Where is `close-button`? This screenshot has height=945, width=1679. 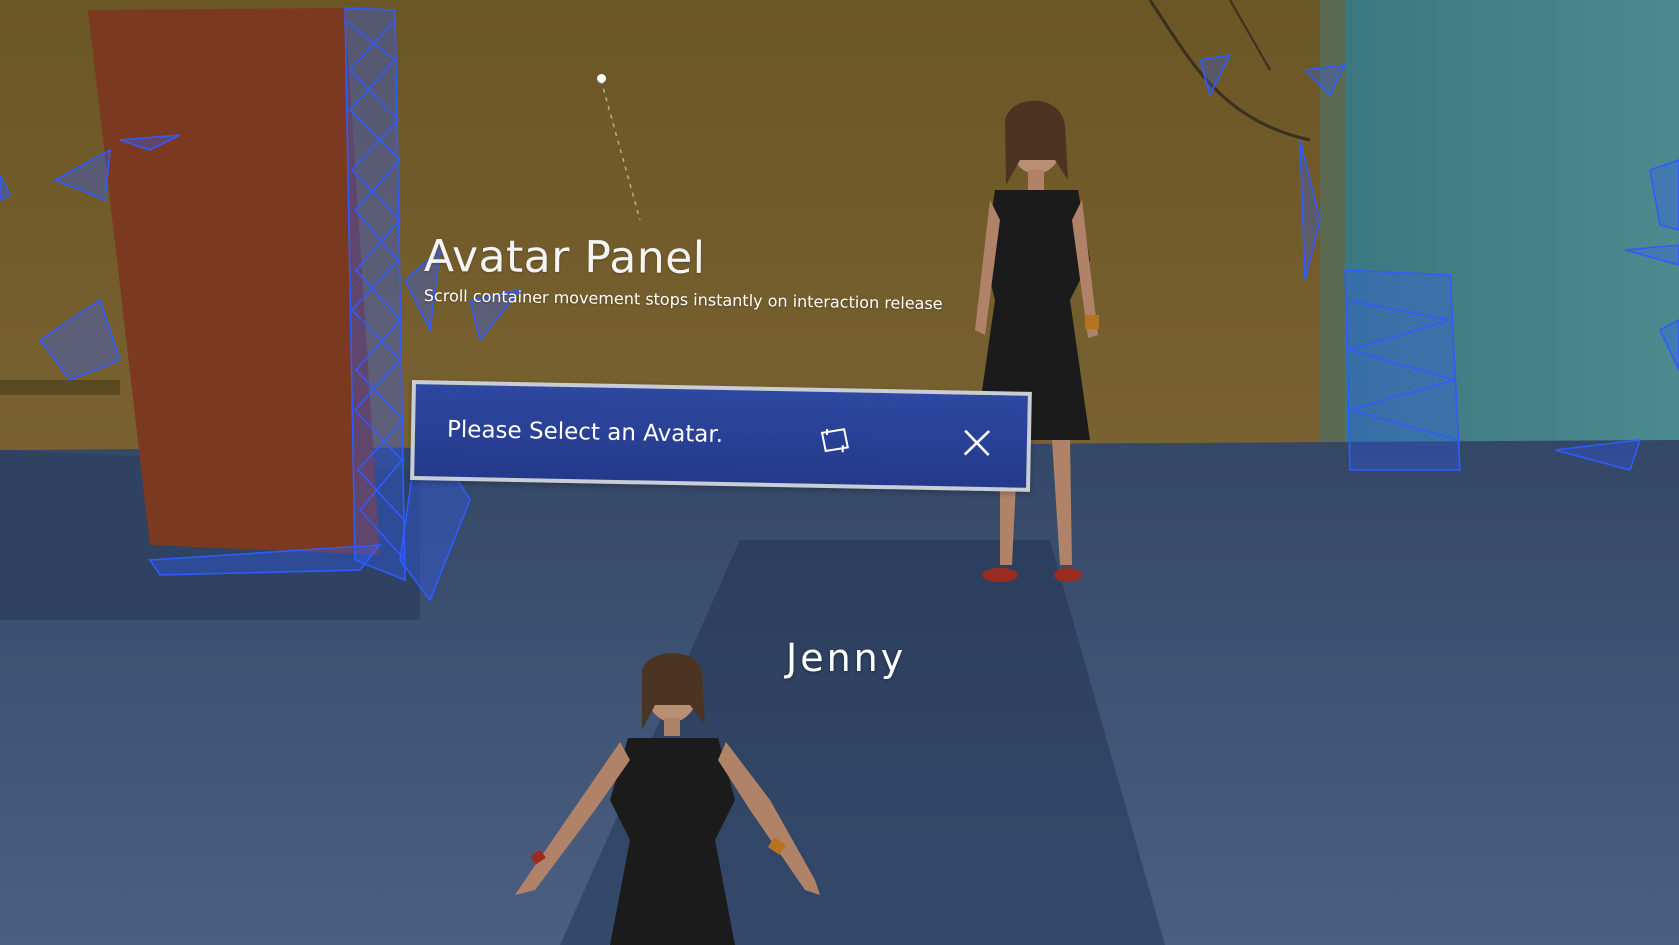 close-button is located at coordinates (976, 442).